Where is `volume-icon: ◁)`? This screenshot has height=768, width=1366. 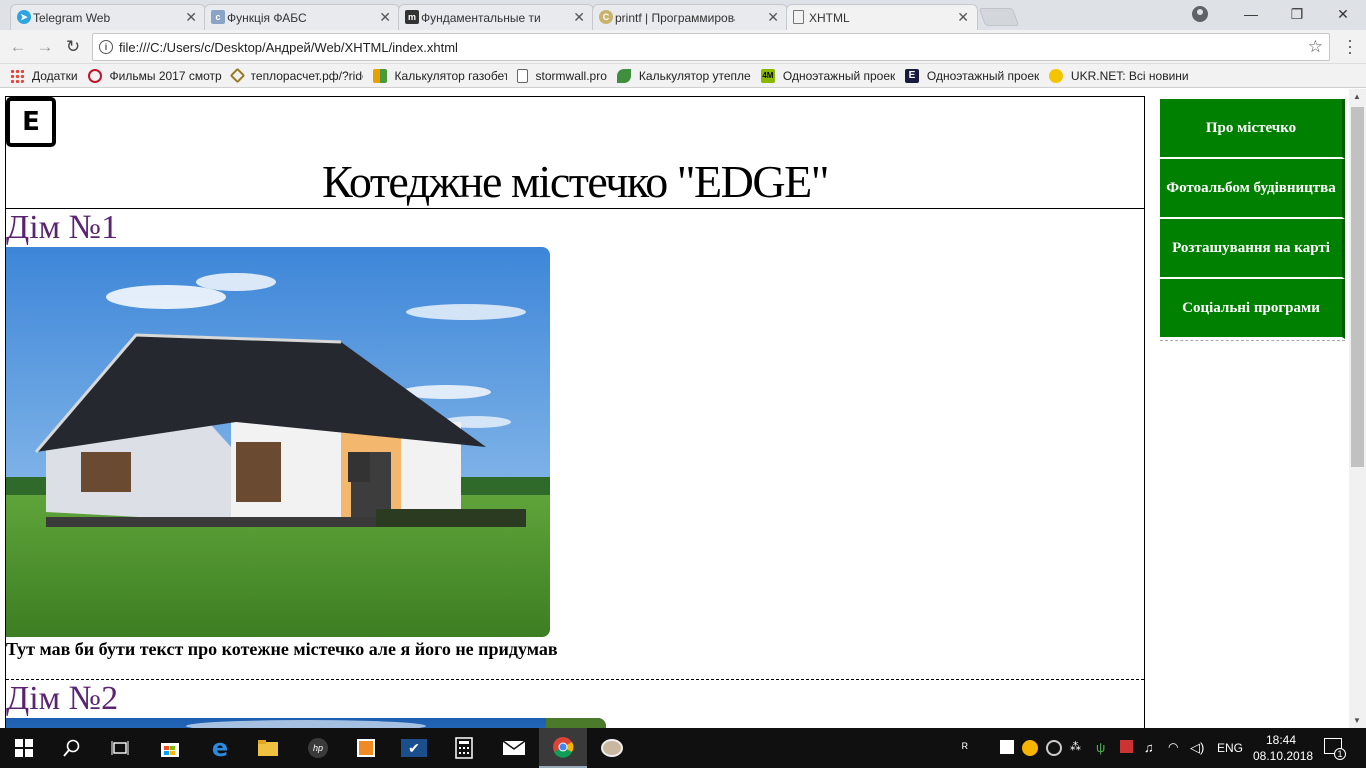
volume-icon: ◁) is located at coordinates (1198, 748).